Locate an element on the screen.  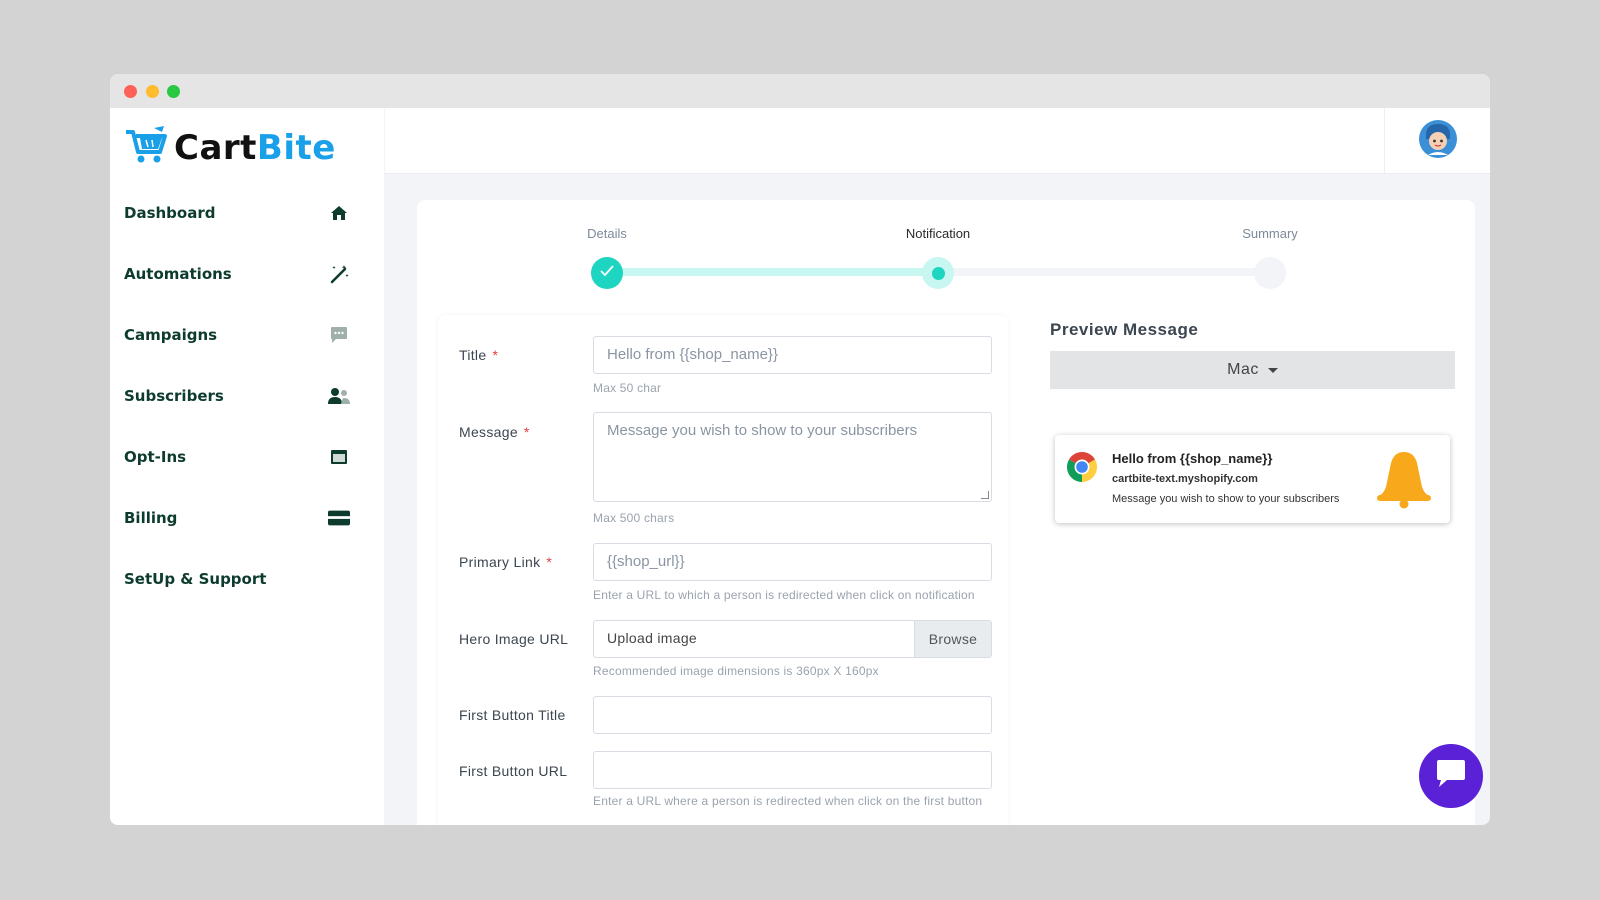
top-header is located at coordinates (937, 141).